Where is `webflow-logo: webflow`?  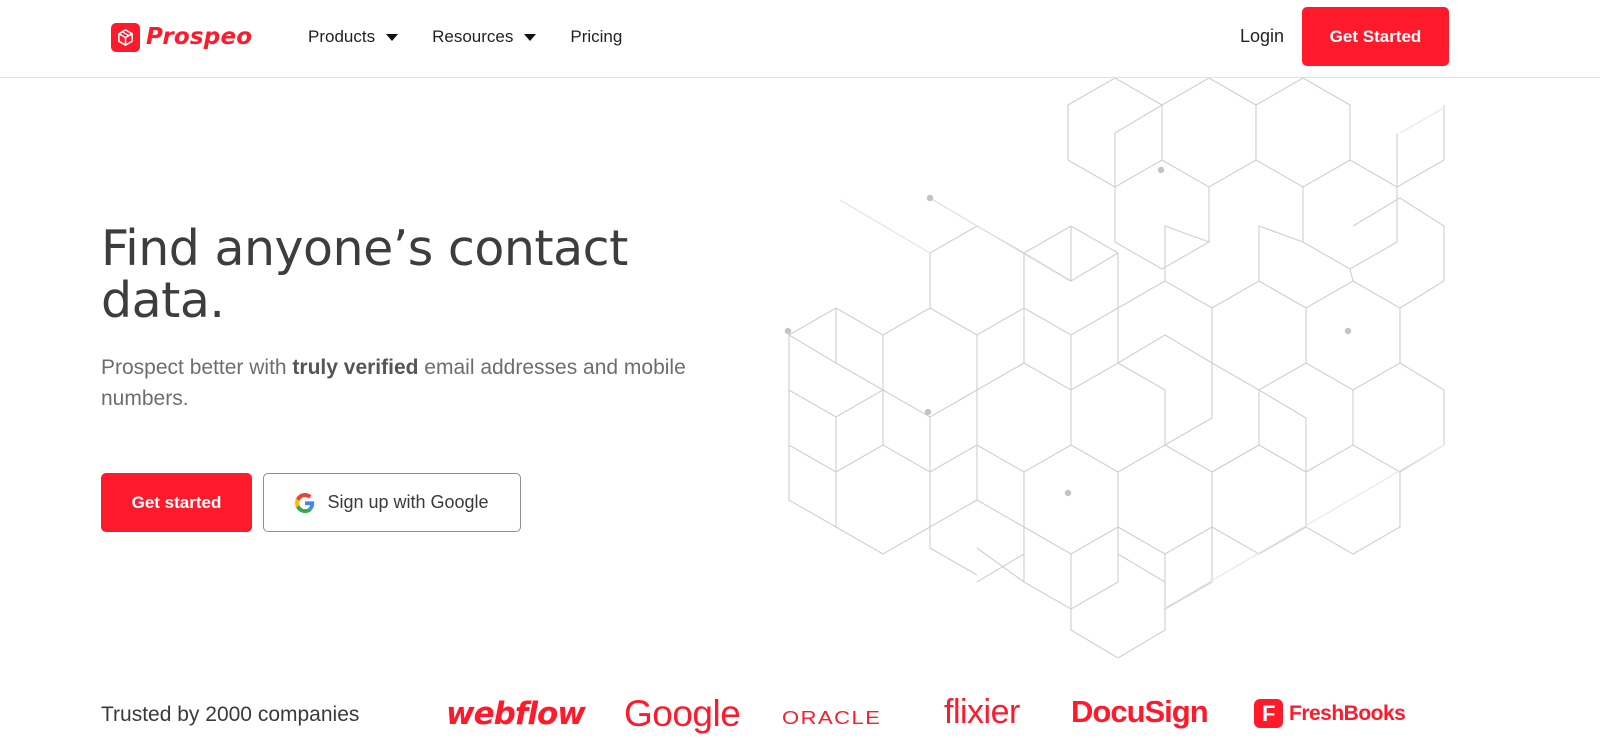
webflow-logo: webflow is located at coordinates (516, 714).